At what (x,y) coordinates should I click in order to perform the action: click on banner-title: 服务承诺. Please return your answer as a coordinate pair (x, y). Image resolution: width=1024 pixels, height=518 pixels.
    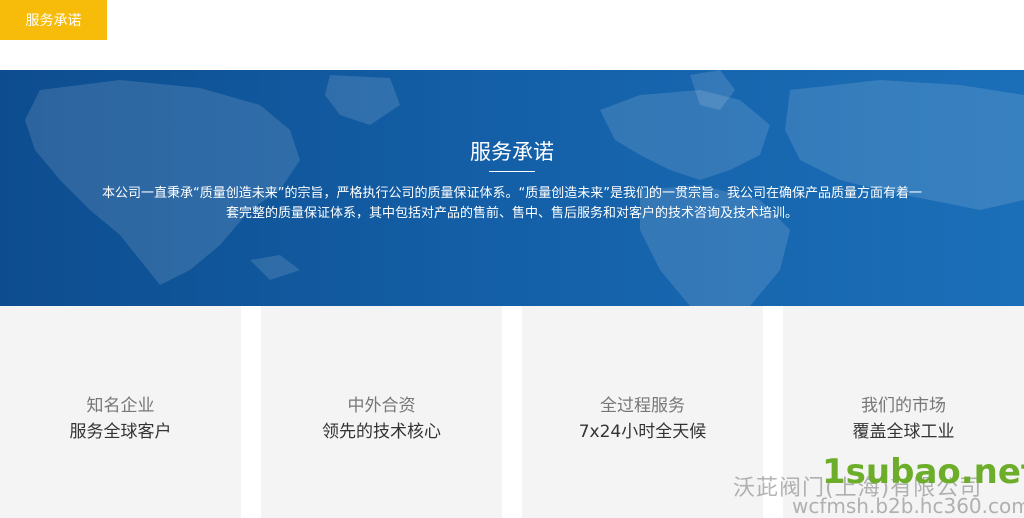
    Looking at the image, I should click on (512, 152).